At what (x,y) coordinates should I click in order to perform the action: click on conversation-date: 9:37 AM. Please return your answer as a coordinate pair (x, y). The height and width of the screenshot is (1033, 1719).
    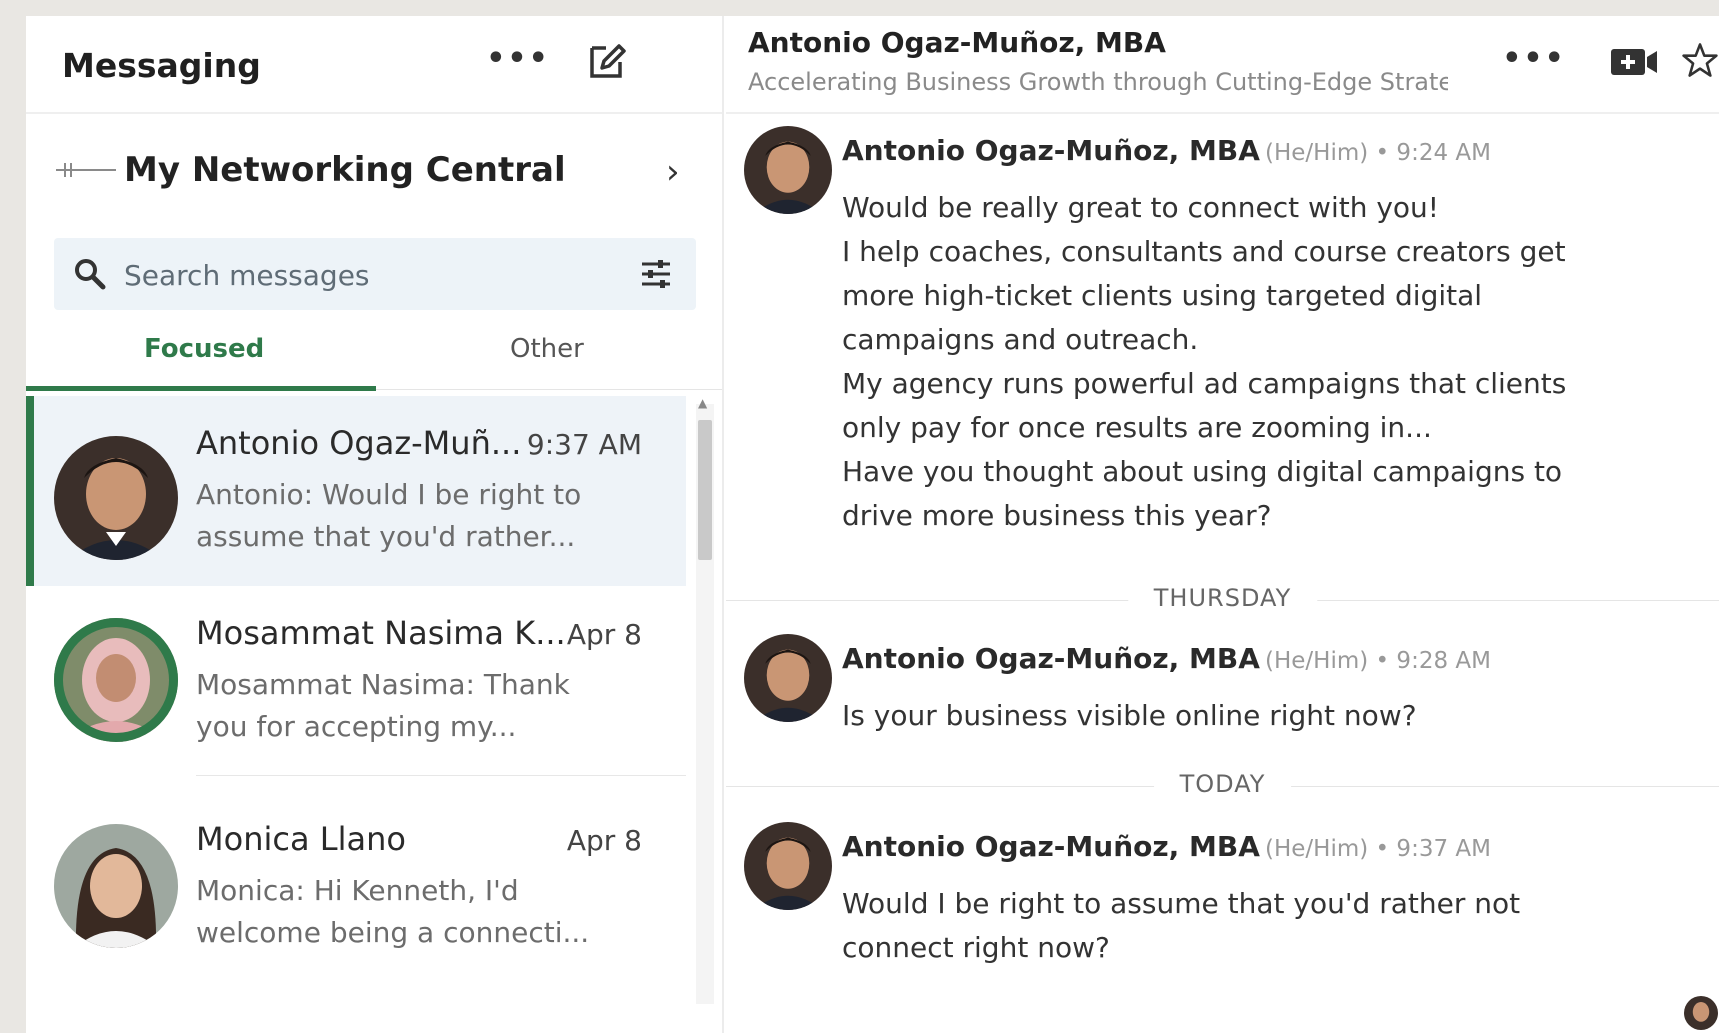
    Looking at the image, I should click on (584, 444).